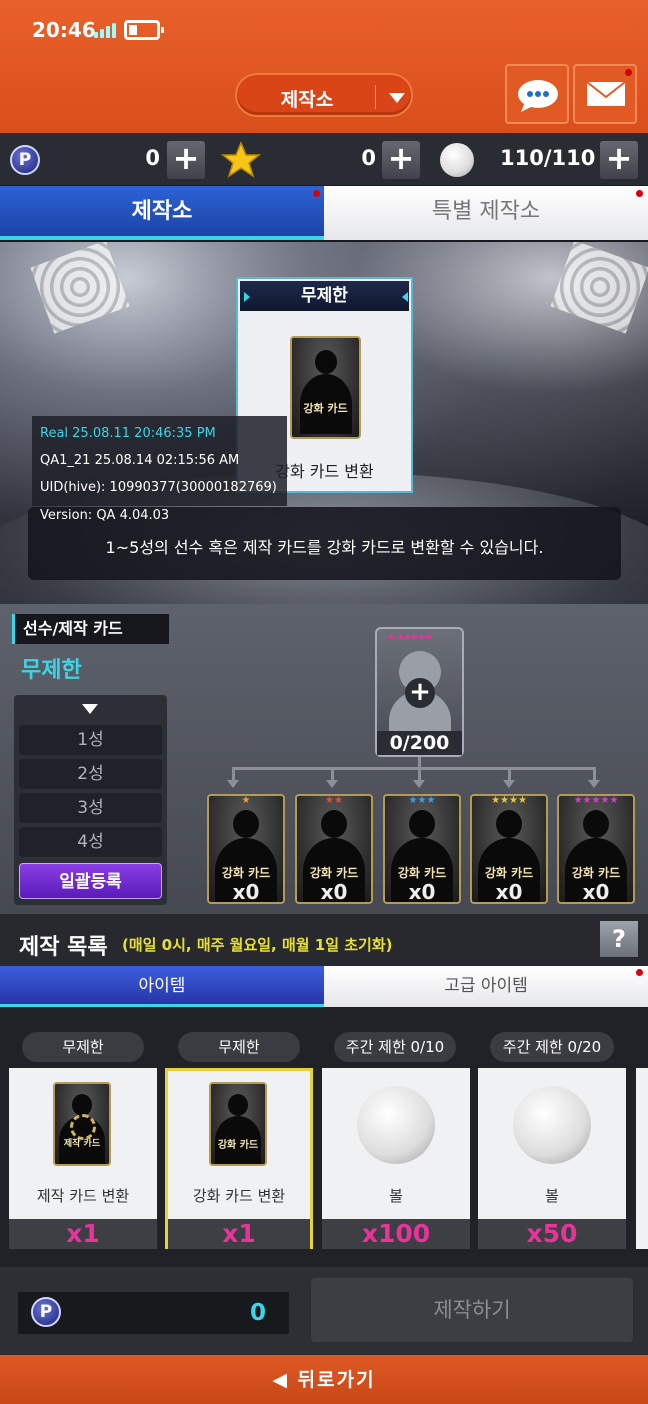 The width and height of the screenshot is (648, 1404). Describe the element at coordinates (324, 1378) in the screenshot. I see `back-button: ◀ 뒤로가기` at that location.